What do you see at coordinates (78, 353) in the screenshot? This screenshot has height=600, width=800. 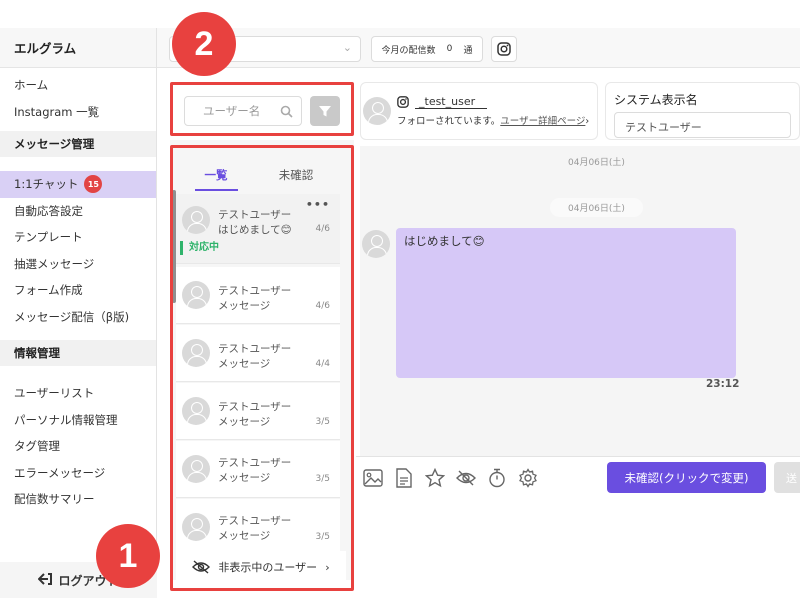 I see `sidebar-group-info: 情報管理` at bounding box center [78, 353].